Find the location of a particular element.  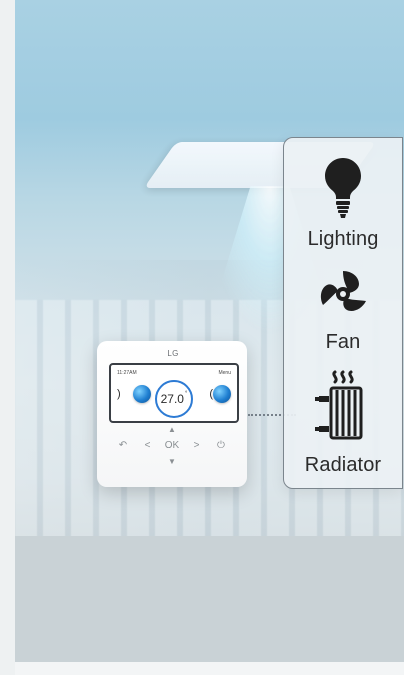

mode-snowflake-icon-right is located at coordinates (222, 394).